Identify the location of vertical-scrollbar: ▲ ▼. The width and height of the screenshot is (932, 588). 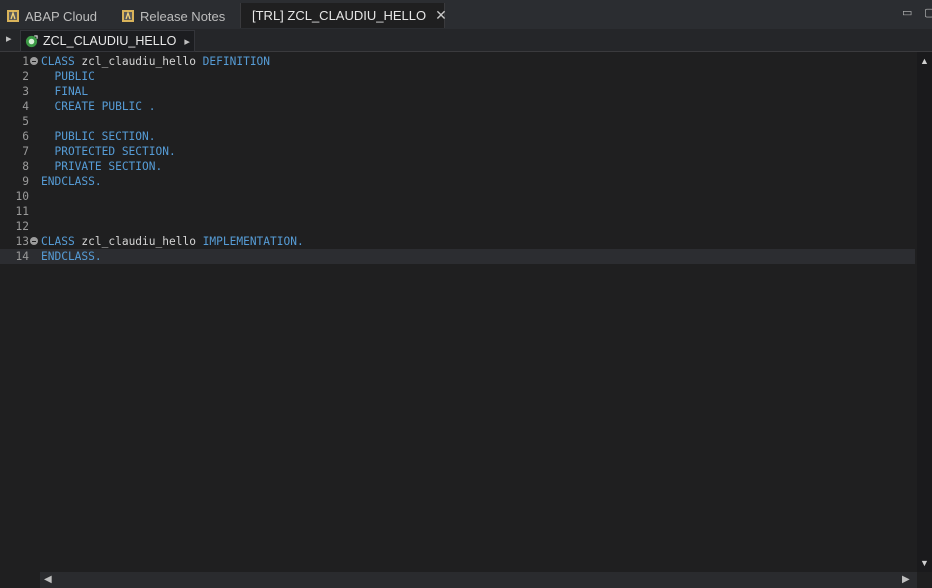
(924, 312).